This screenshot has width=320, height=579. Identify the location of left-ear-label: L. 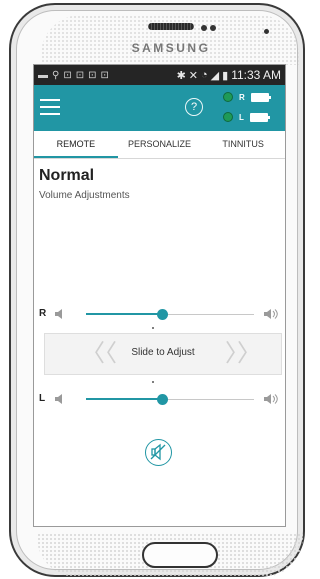
(241, 117).